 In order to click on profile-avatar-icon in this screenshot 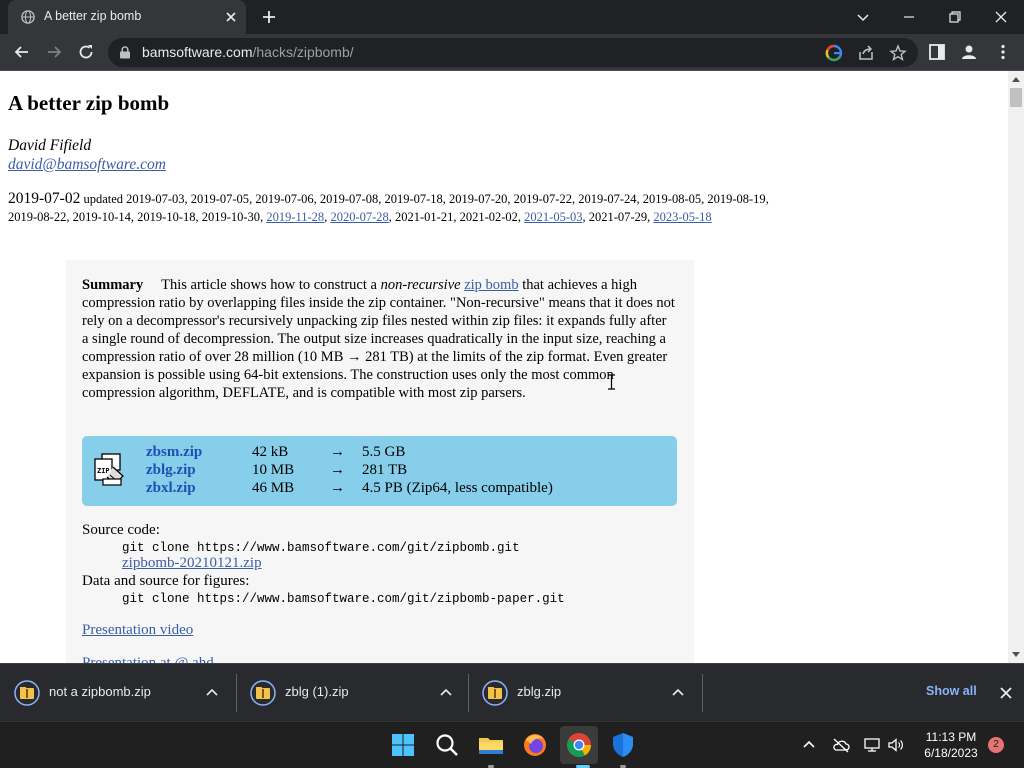, I will do `click(969, 52)`.